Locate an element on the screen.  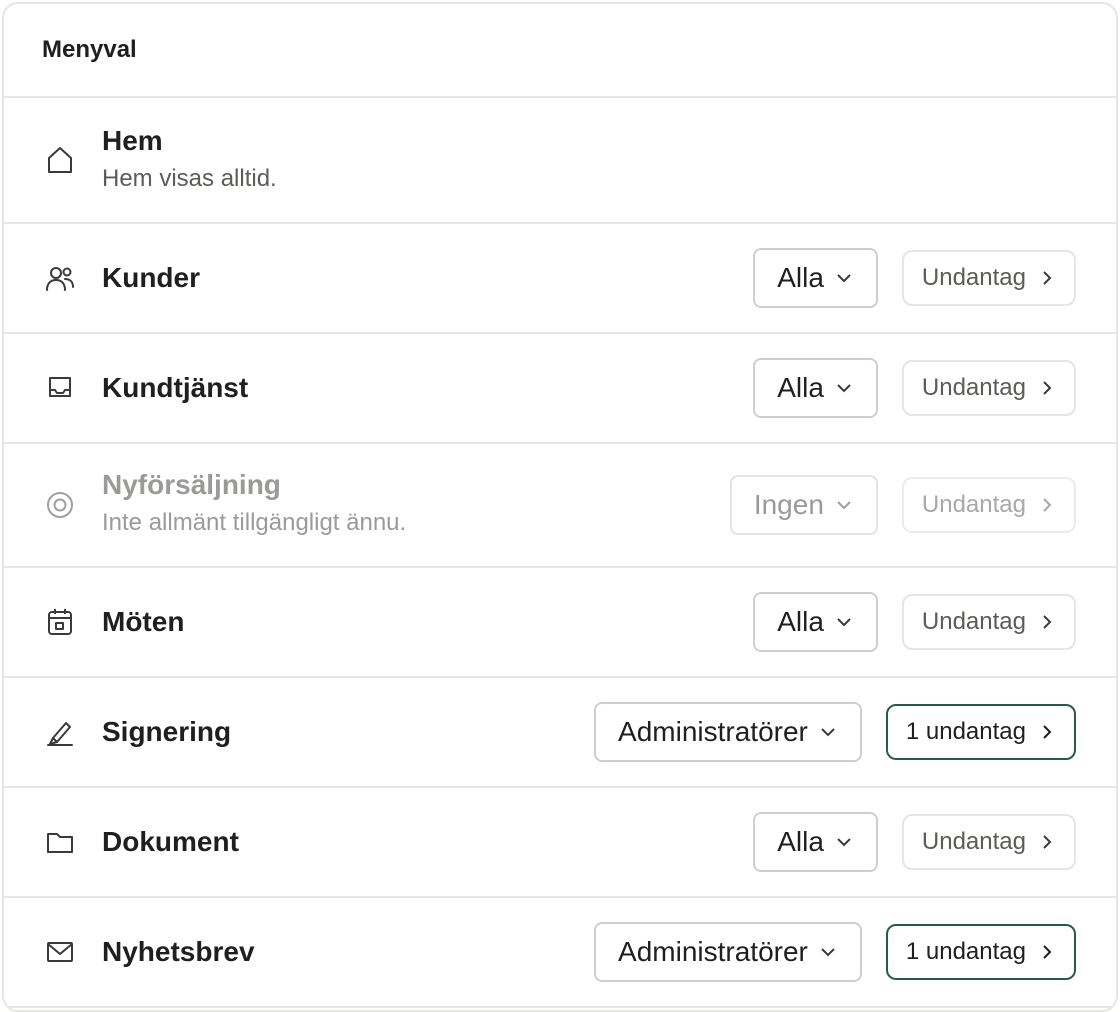
menu-item-title: Signering is located at coordinates (167, 731).